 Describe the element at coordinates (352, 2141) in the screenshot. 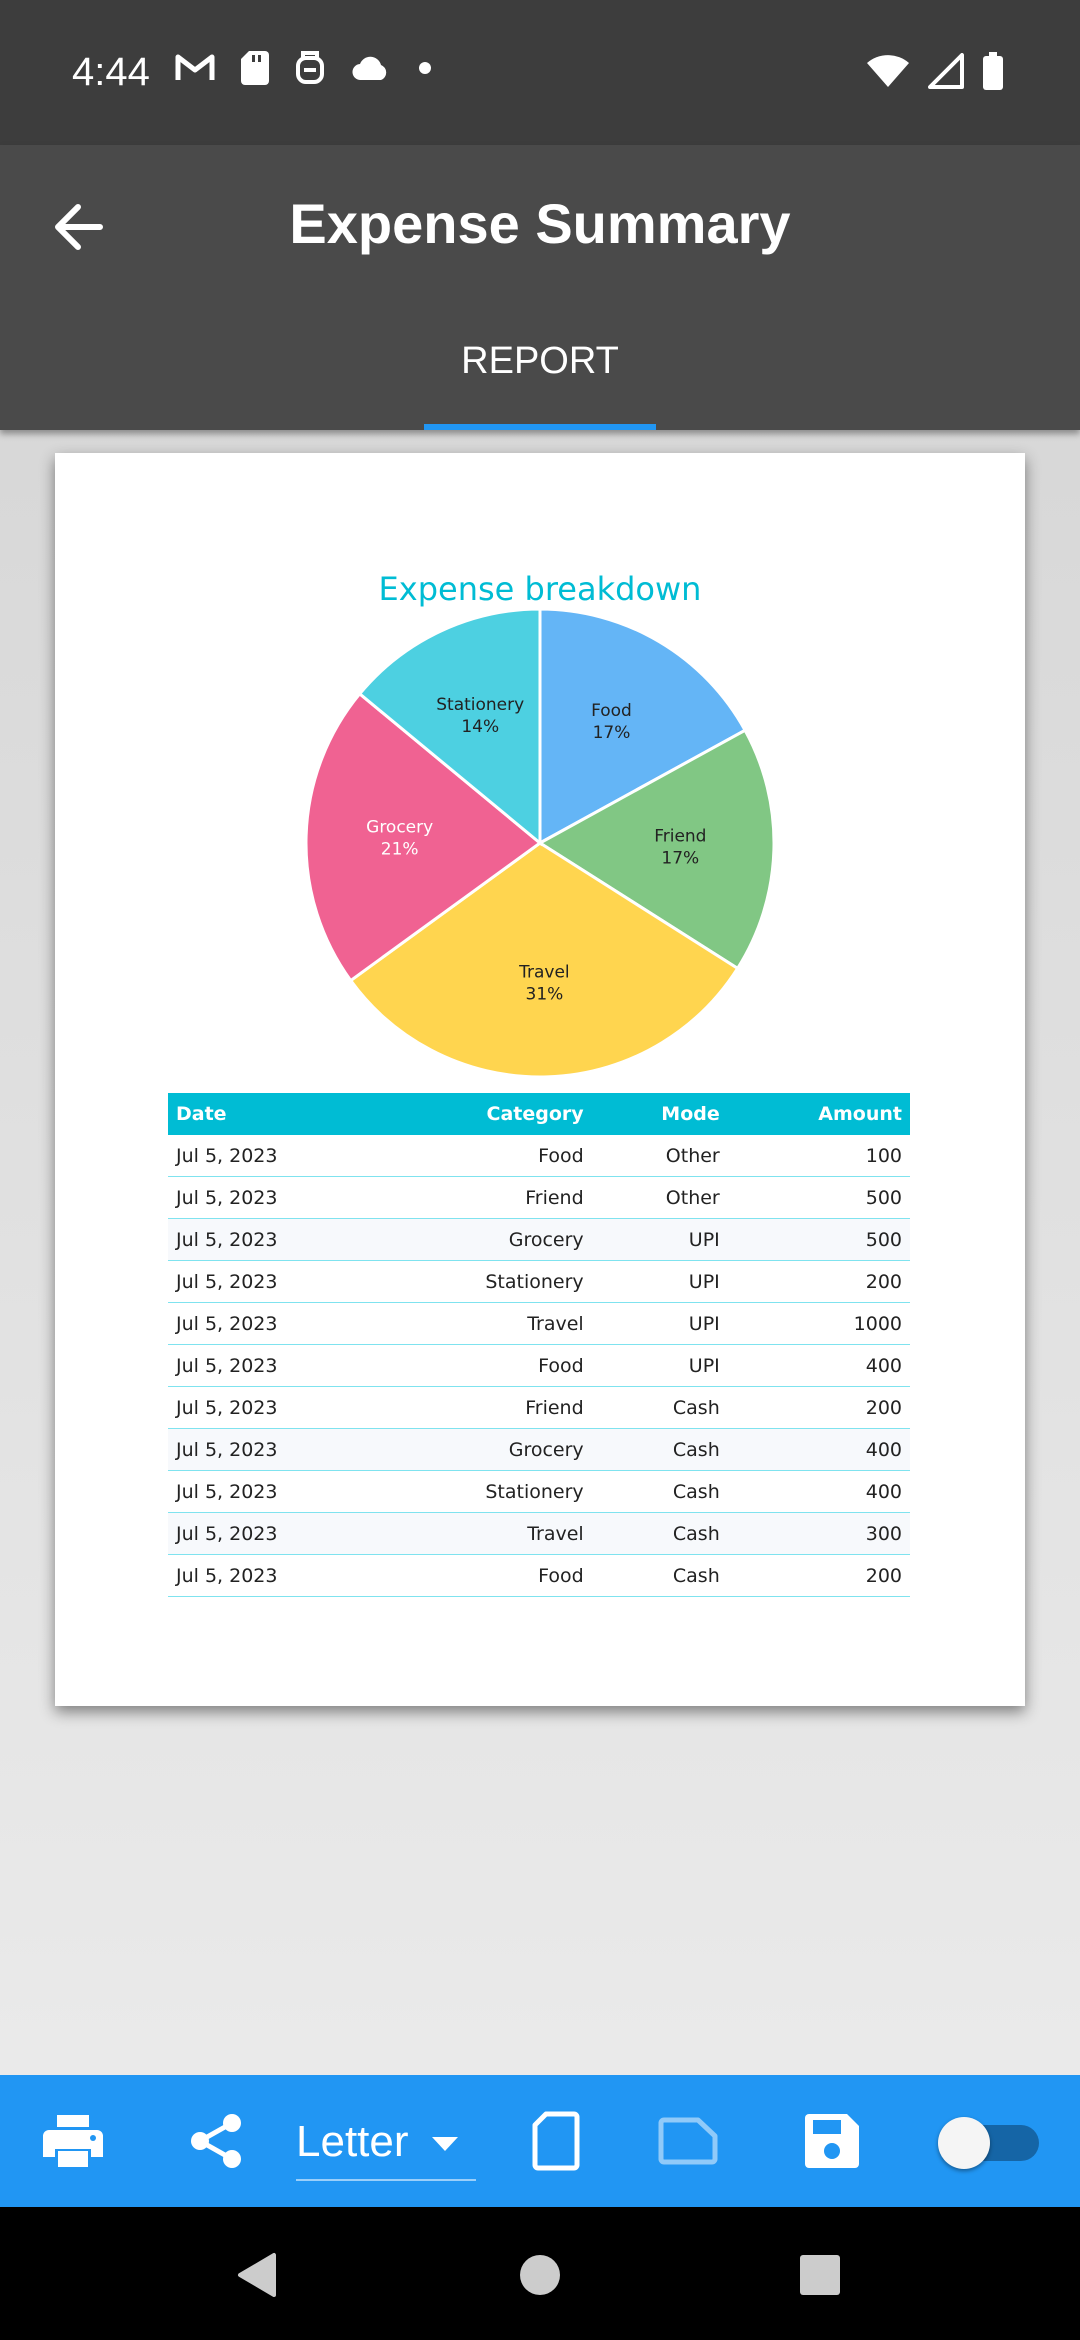

I see `paper-size-value: Letter` at that location.